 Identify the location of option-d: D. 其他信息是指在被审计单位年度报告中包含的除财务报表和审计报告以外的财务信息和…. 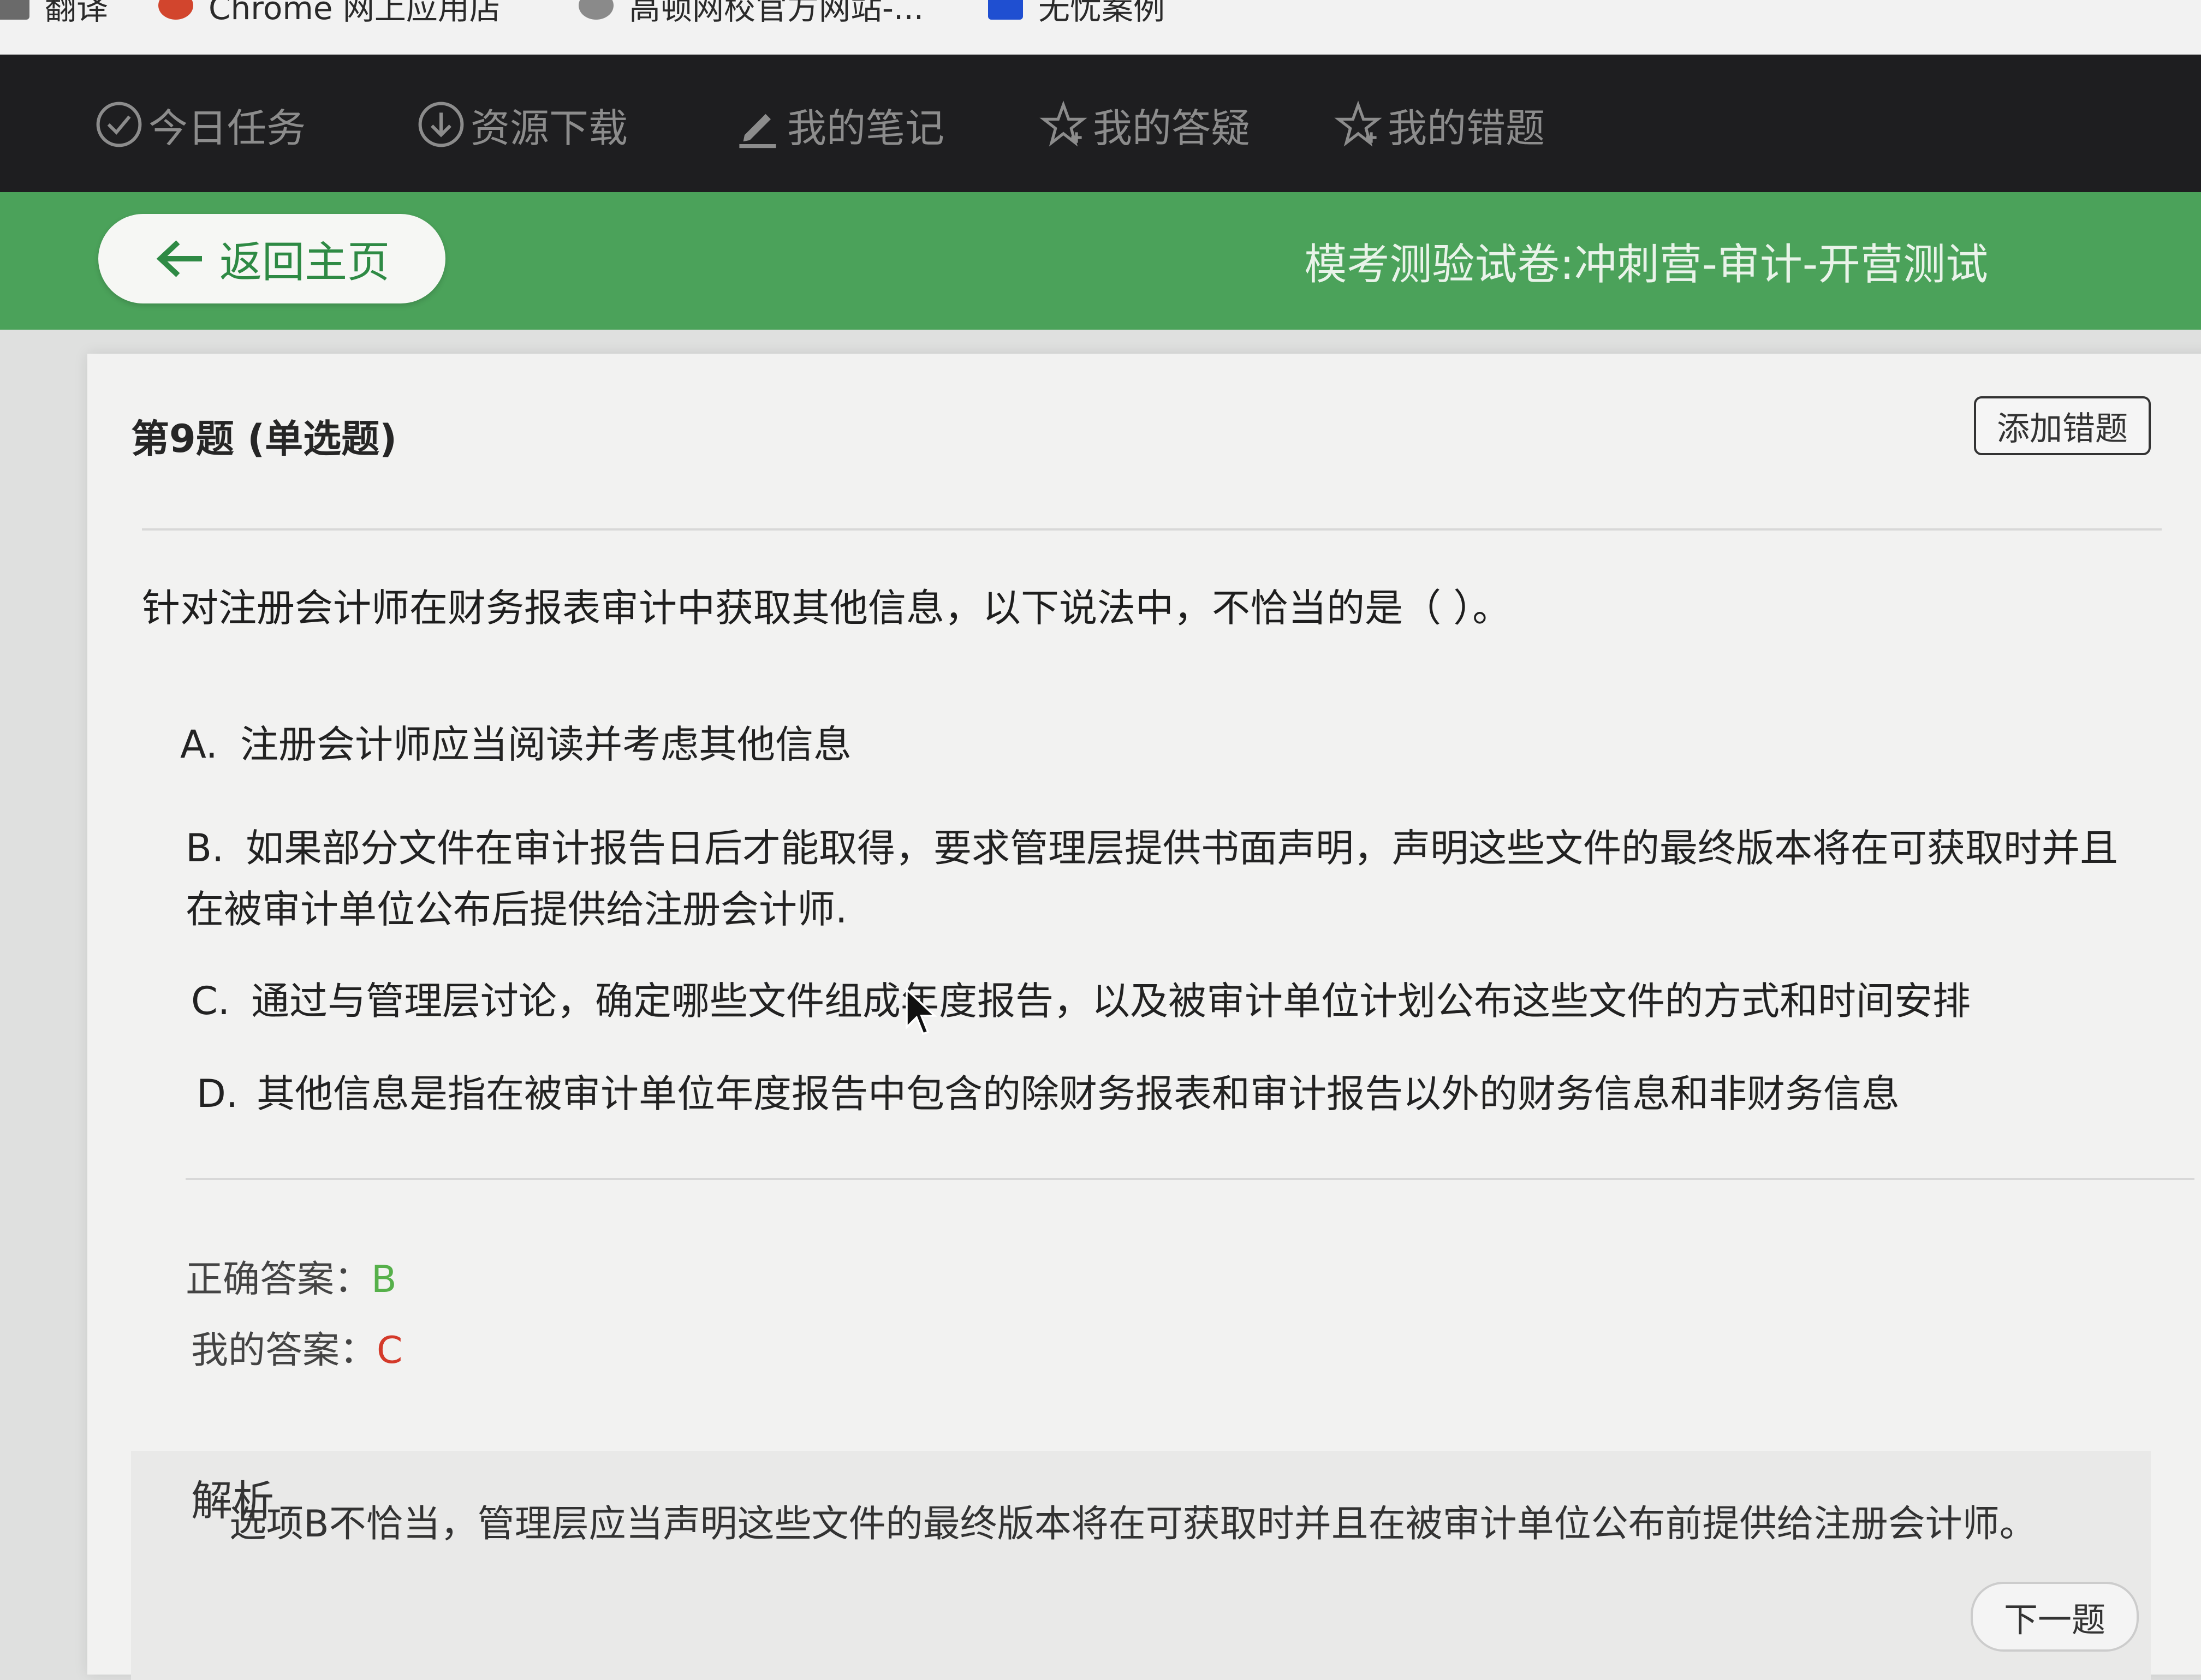
(1168, 1093).